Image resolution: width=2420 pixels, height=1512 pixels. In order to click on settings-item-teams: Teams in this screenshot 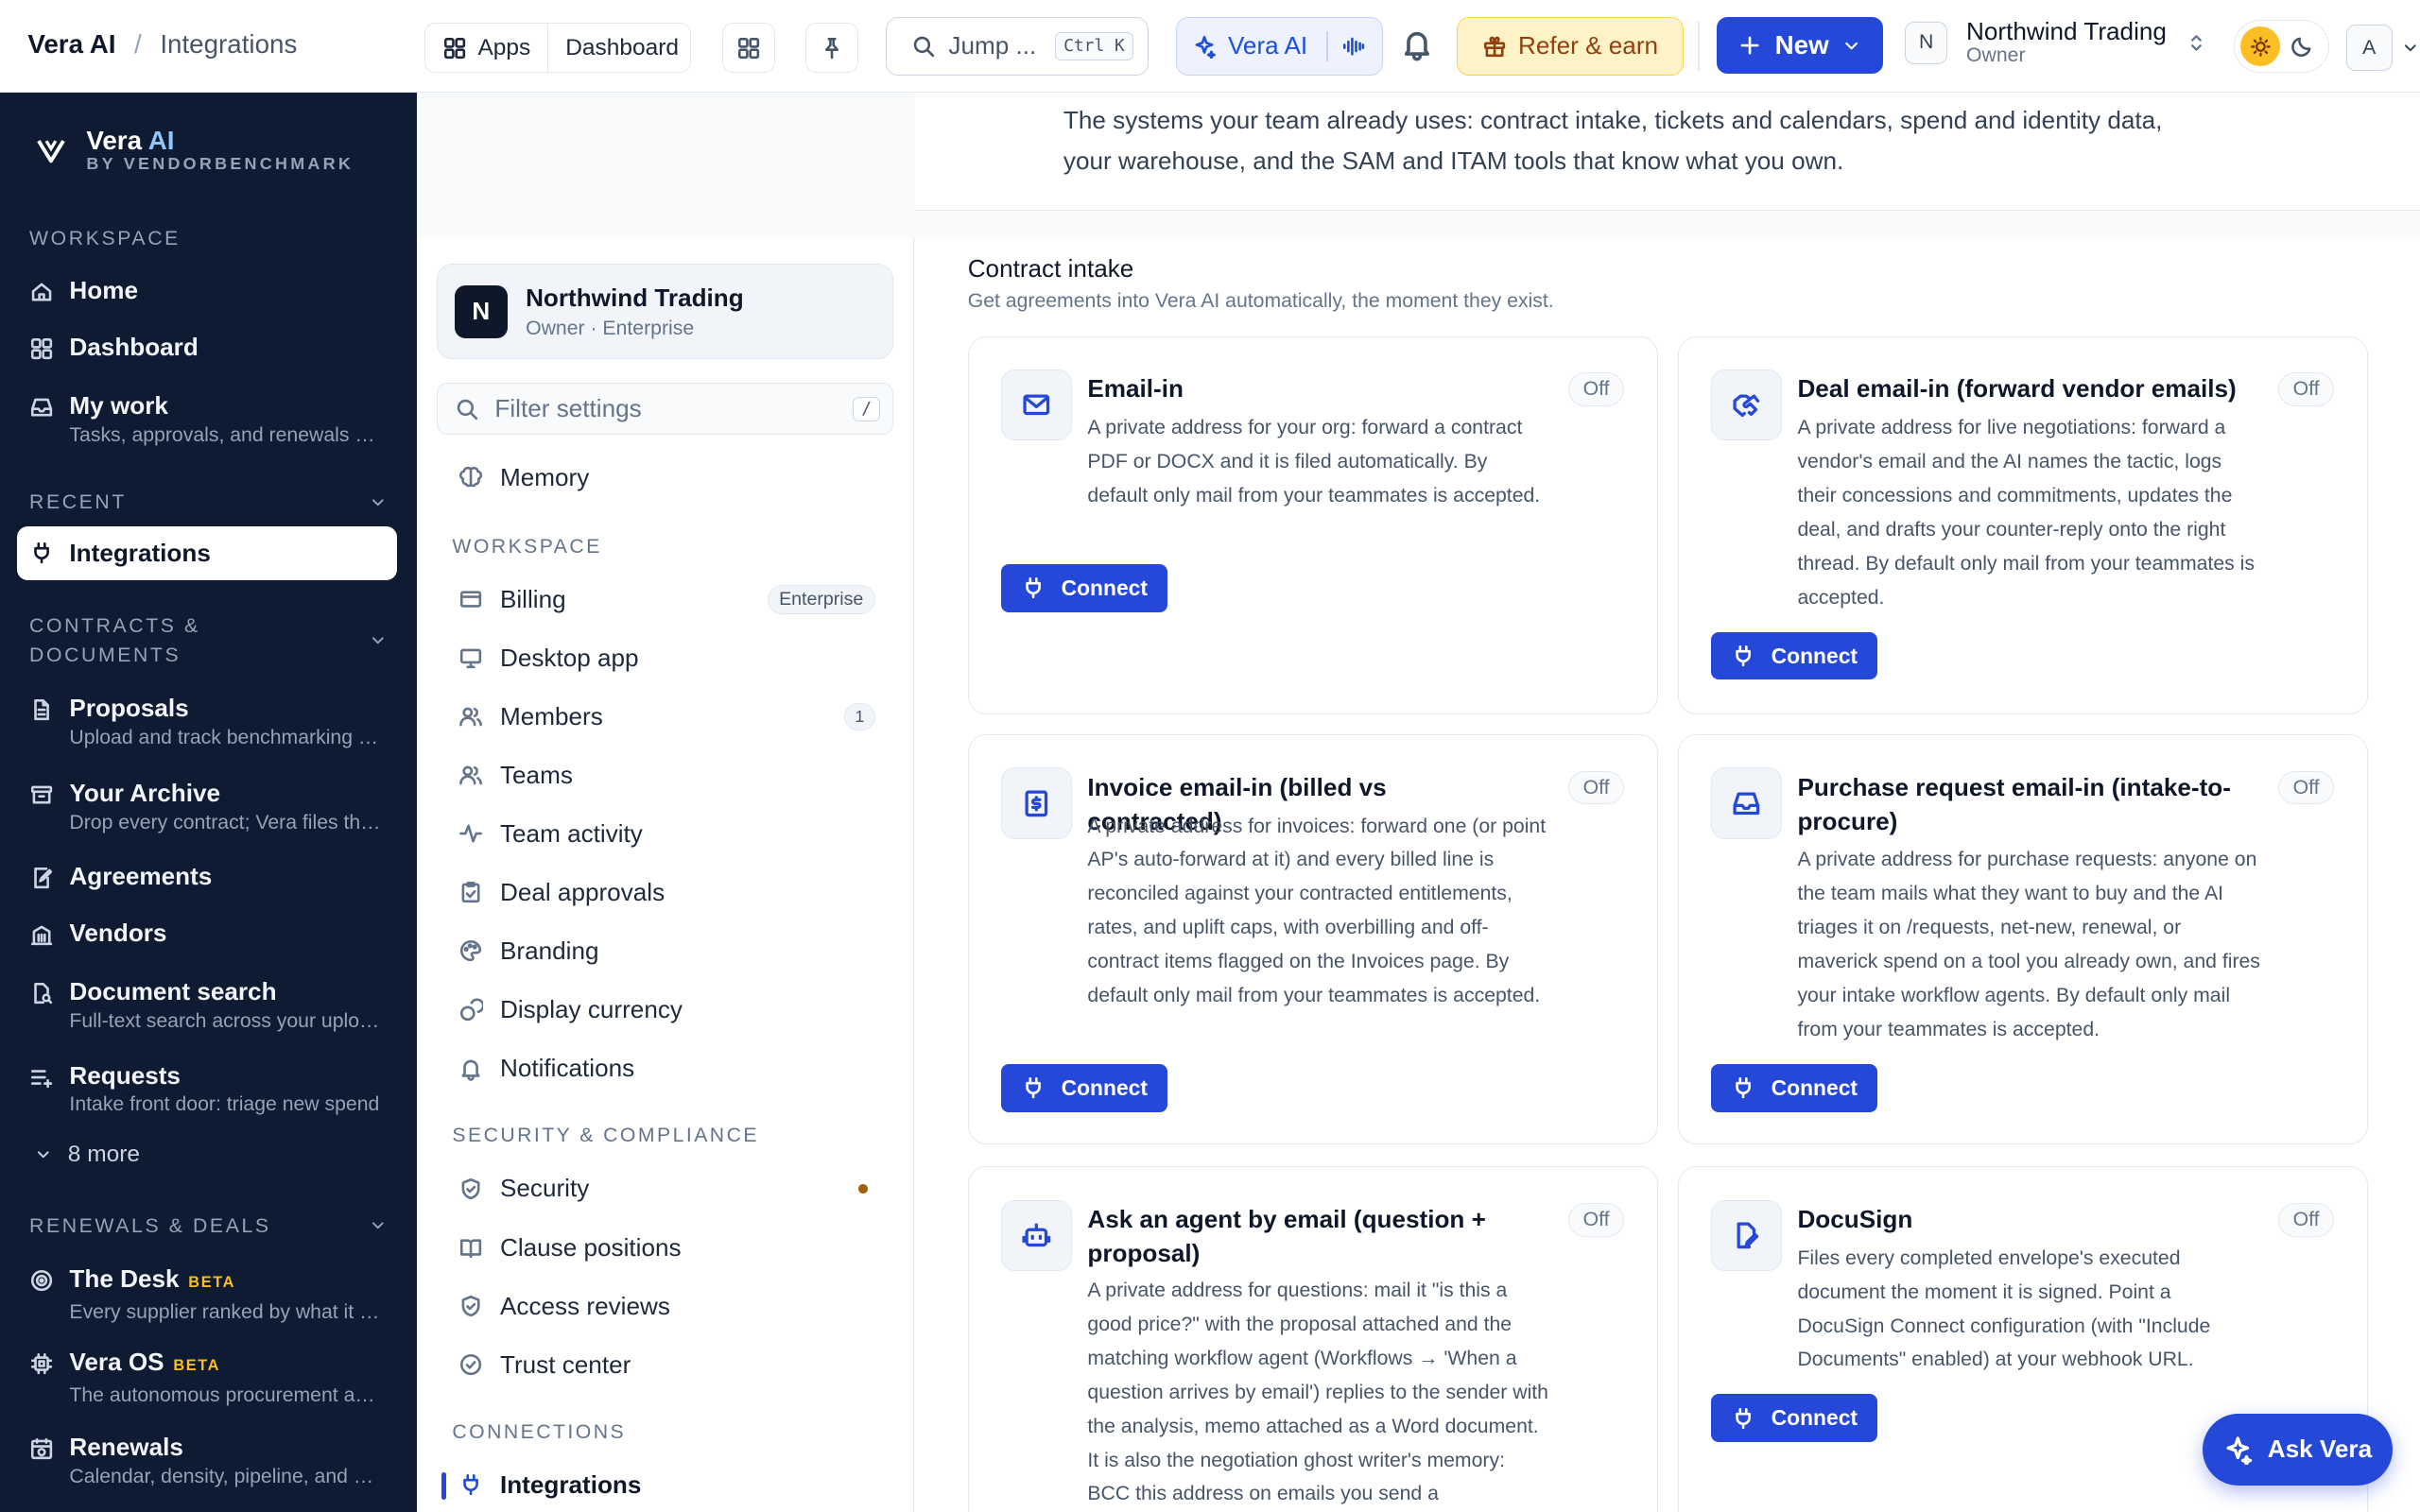, I will do `click(666, 775)`.